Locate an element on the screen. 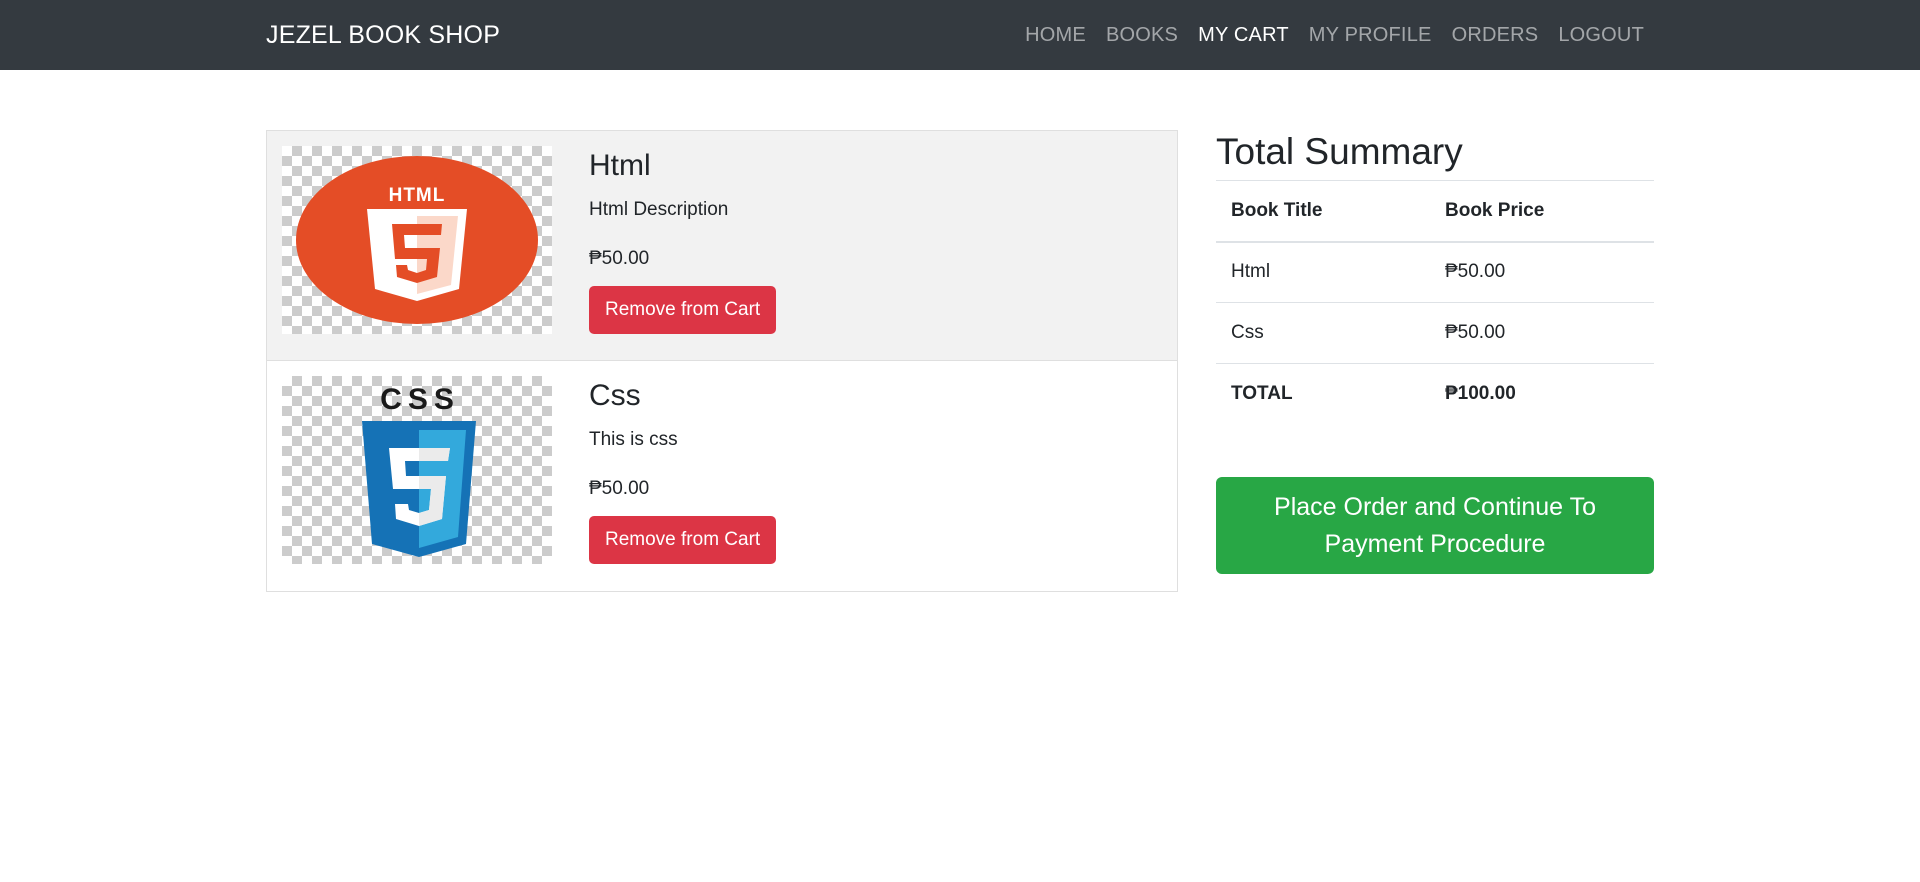  table-row: Css ₱50.00 is located at coordinates (1435, 333).